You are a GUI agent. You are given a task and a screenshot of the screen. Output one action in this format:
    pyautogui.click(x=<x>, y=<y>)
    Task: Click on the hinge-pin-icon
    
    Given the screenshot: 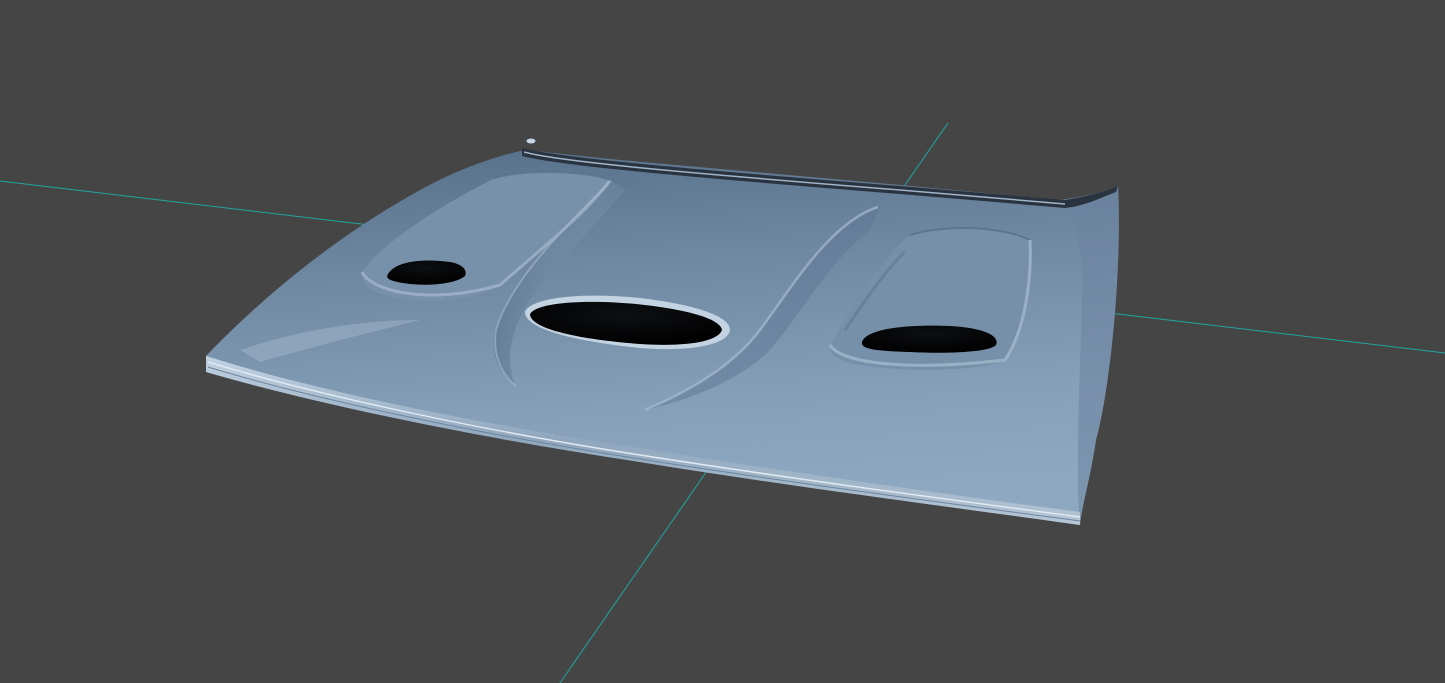 What is the action you would take?
    pyautogui.click(x=531, y=141)
    